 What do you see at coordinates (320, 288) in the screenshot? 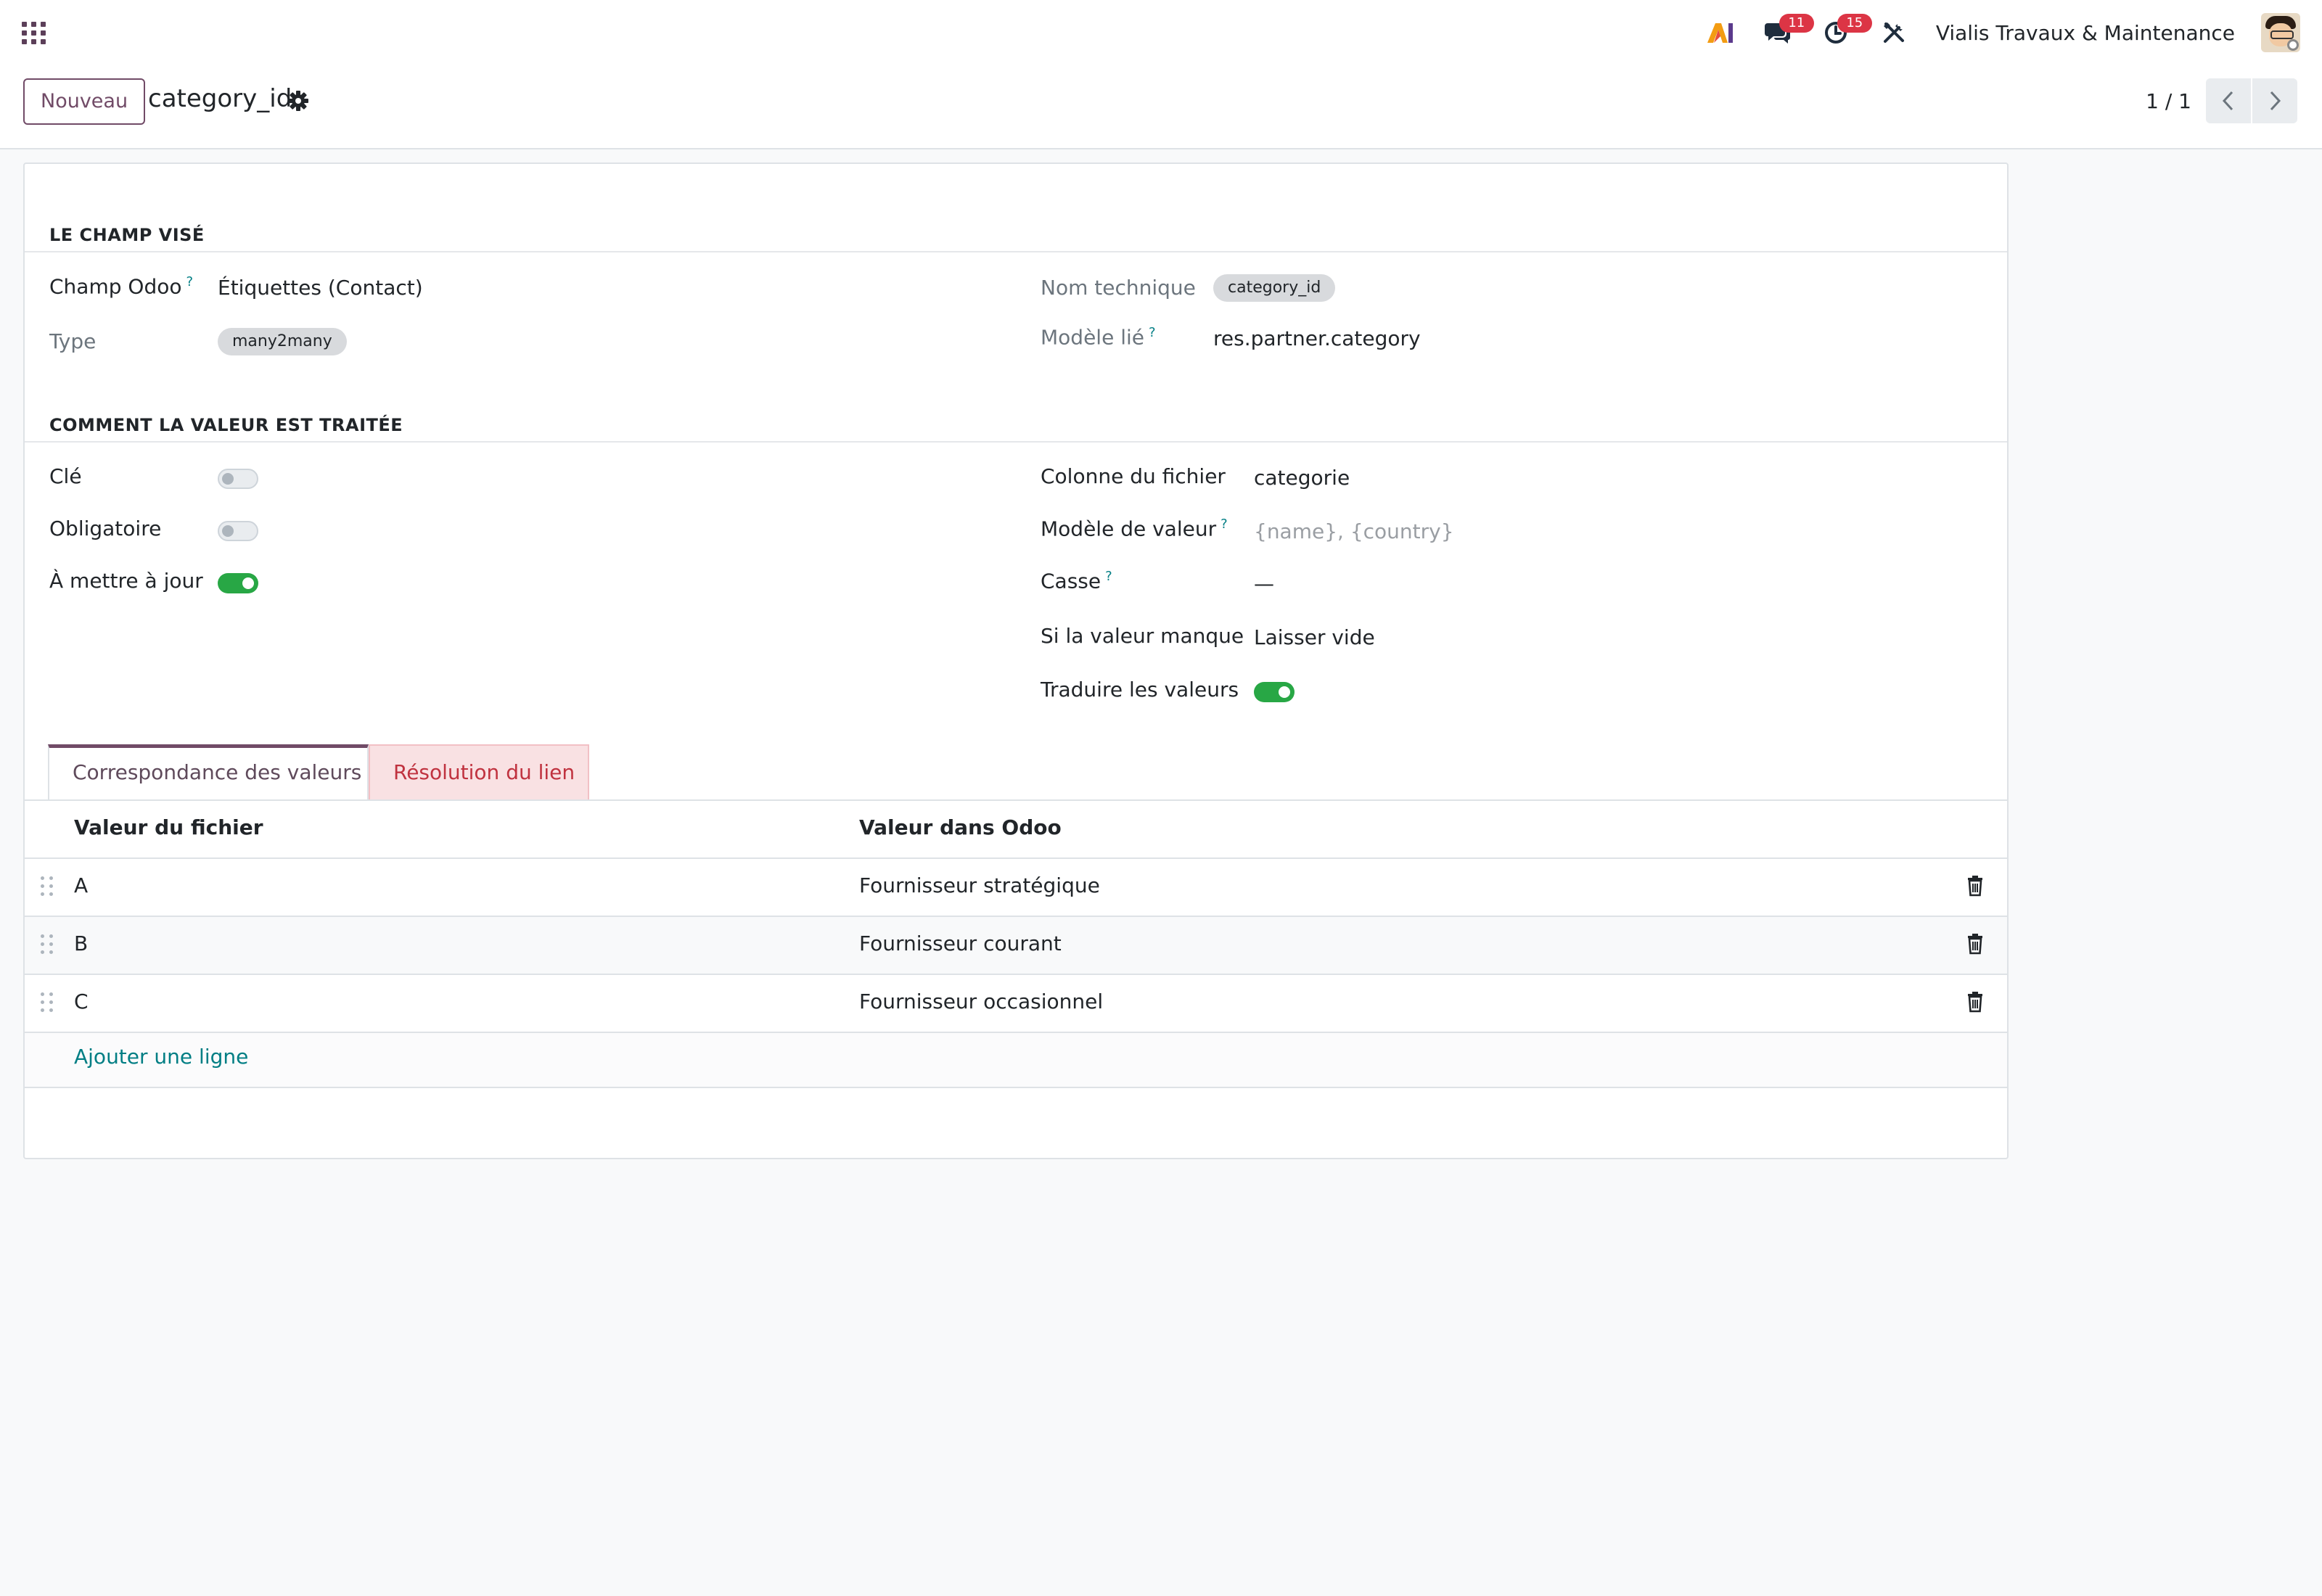
I see `odoo-field-value: Étiquettes (Contact)` at bounding box center [320, 288].